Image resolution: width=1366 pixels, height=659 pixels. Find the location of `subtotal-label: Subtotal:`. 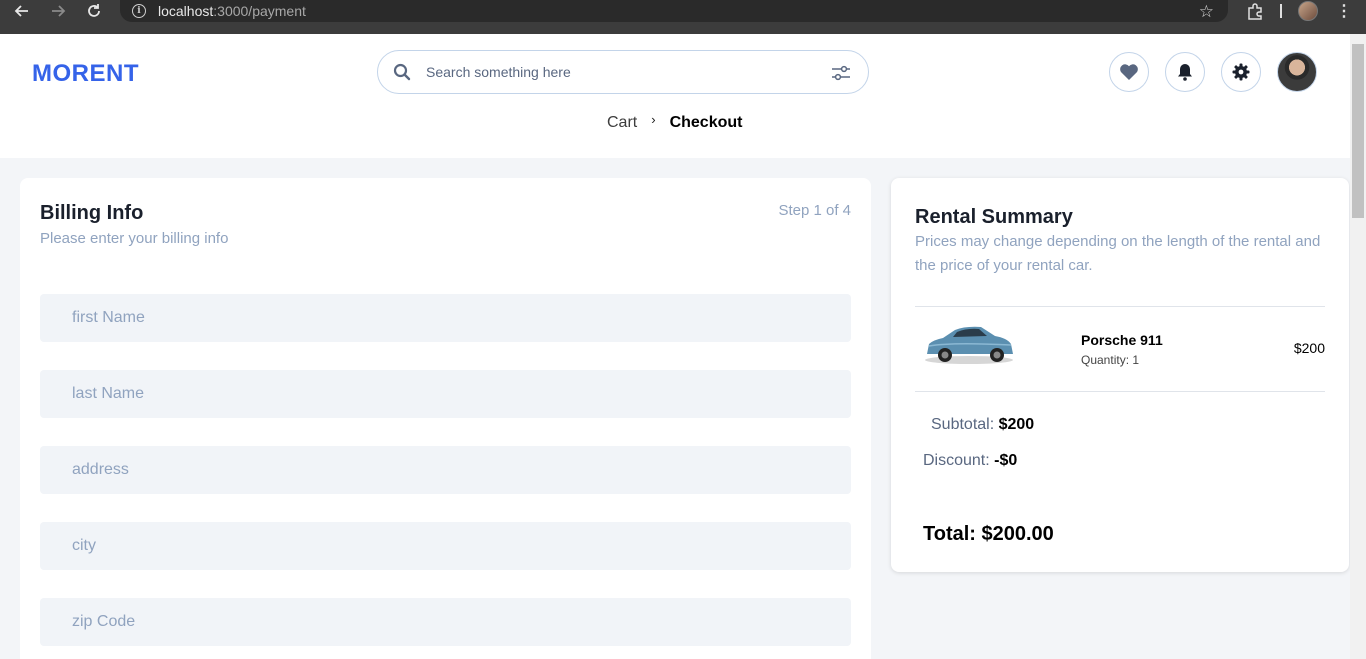

subtotal-label: Subtotal: is located at coordinates (963, 424).